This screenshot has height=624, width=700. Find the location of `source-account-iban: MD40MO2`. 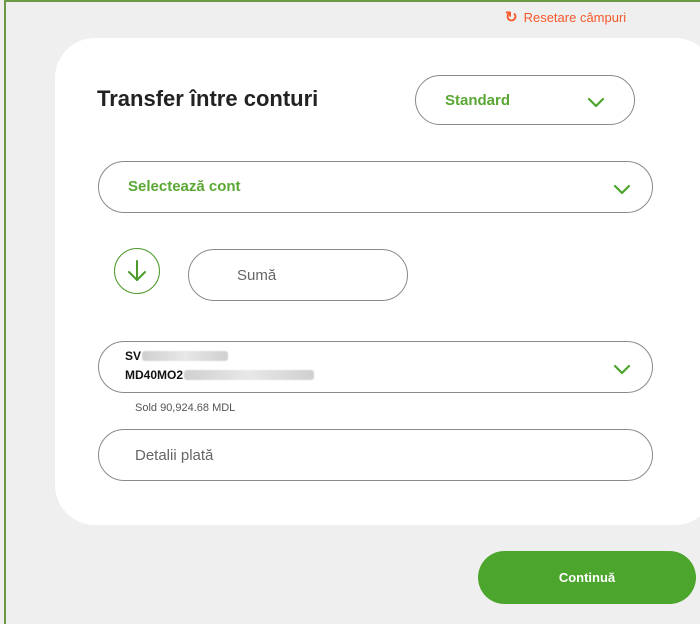

source-account-iban: MD40MO2 is located at coordinates (220, 375).